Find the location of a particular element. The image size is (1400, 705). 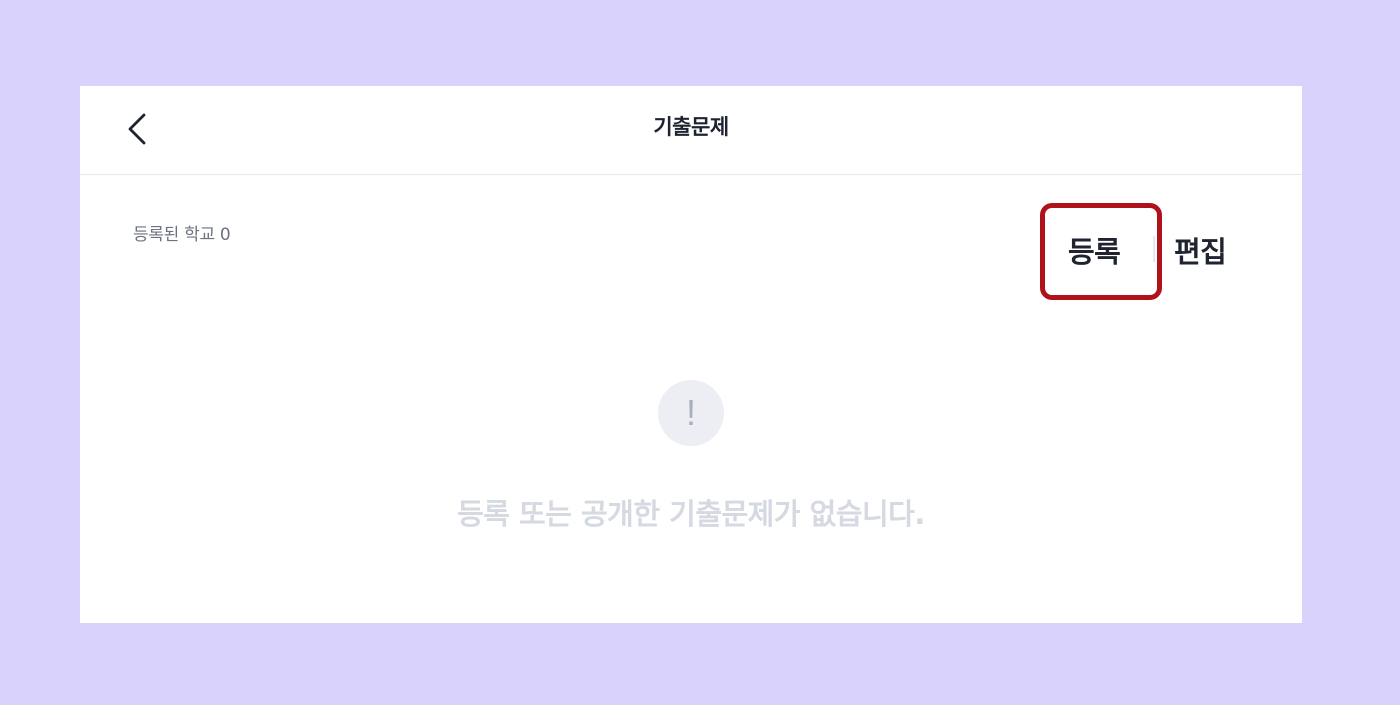

exclamation-glyph: ! is located at coordinates (690, 412).